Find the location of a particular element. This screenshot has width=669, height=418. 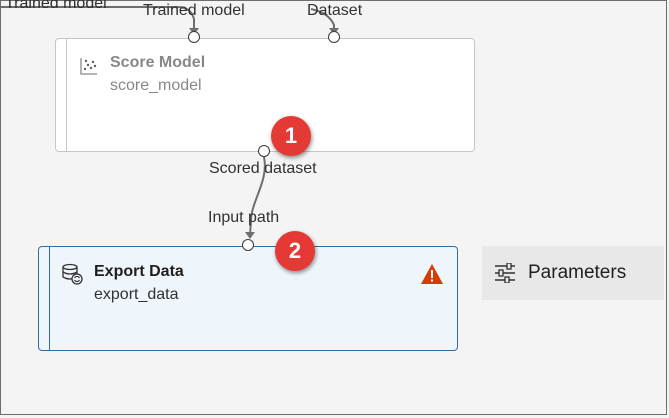

parameters-label: Parameters is located at coordinates (577, 272).